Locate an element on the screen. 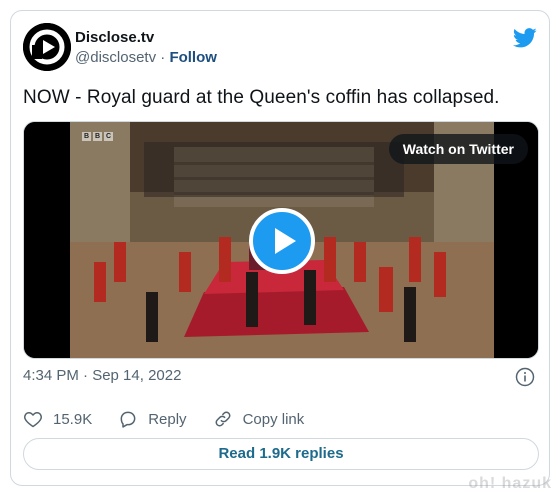 Image resolution: width=560 pixels, height=497 pixels. watermark-text: oh! hazuk is located at coordinates (510, 483).